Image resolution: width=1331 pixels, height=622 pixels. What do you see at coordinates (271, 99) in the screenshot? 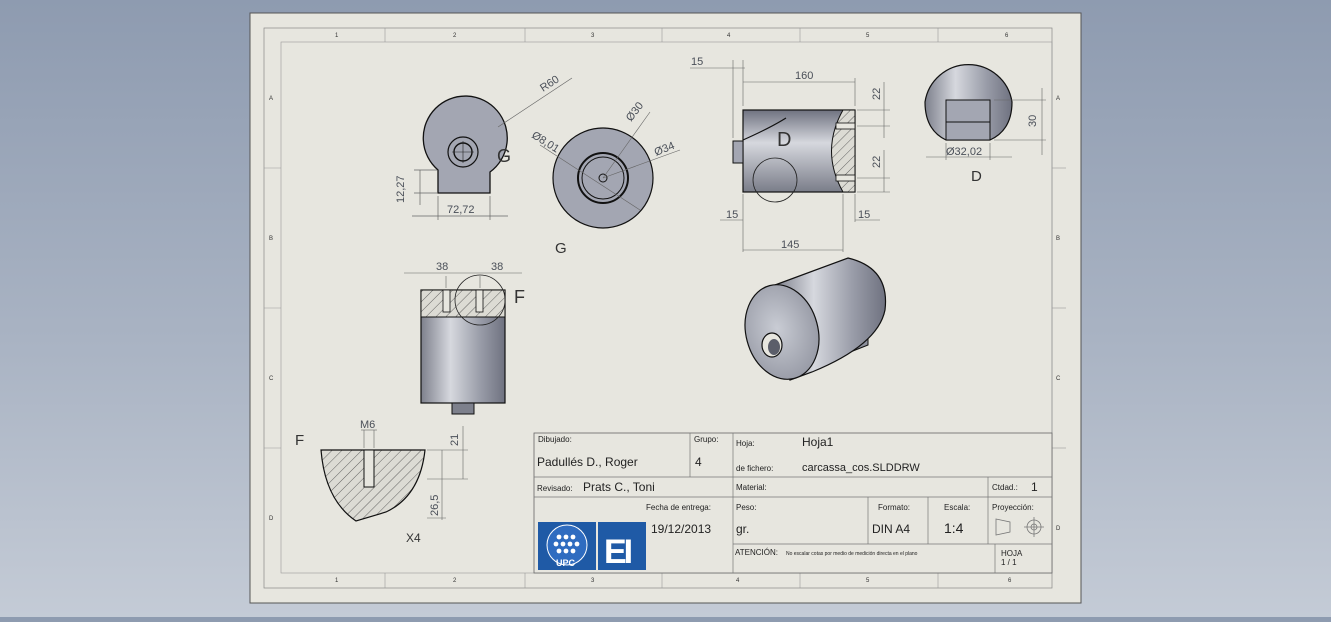
I see `zone-left-a: A` at bounding box center [271, 99].